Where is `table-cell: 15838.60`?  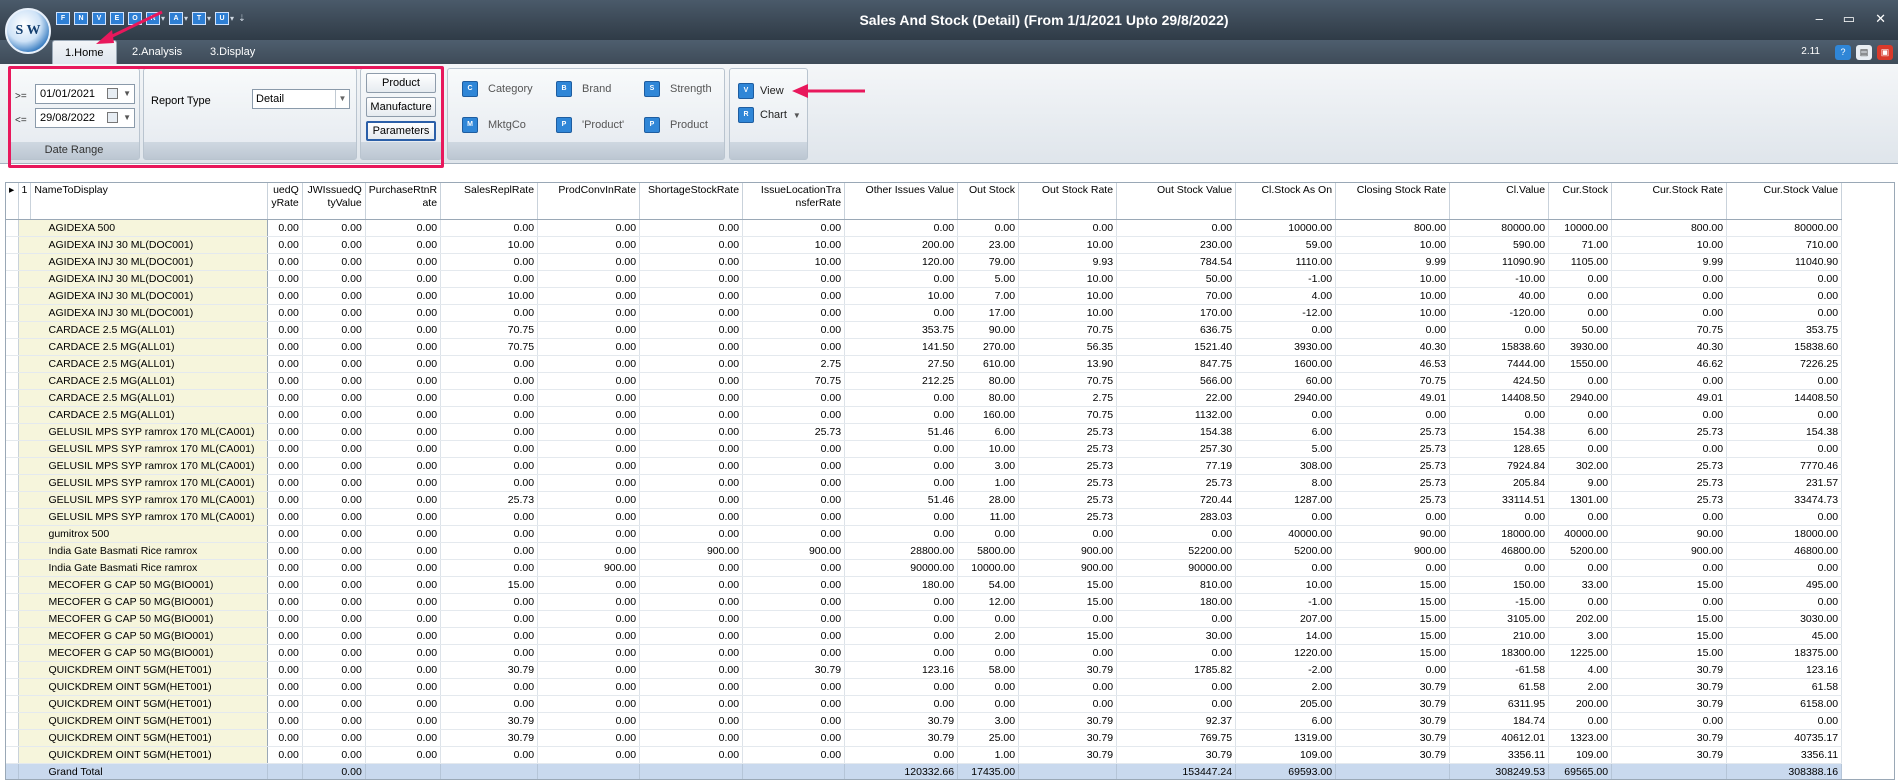 table-cell: 15838.60 is located at coordinates (1784, 347).